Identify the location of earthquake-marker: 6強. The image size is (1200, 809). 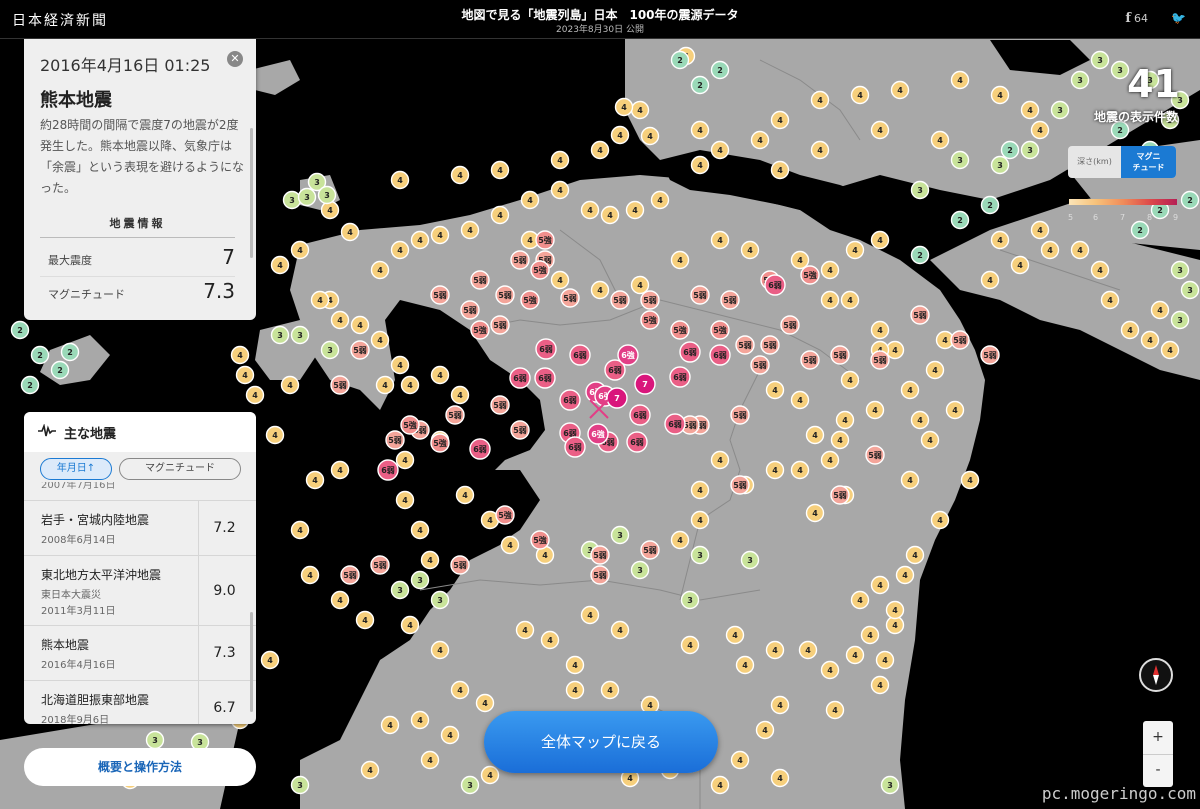
(628, 355).